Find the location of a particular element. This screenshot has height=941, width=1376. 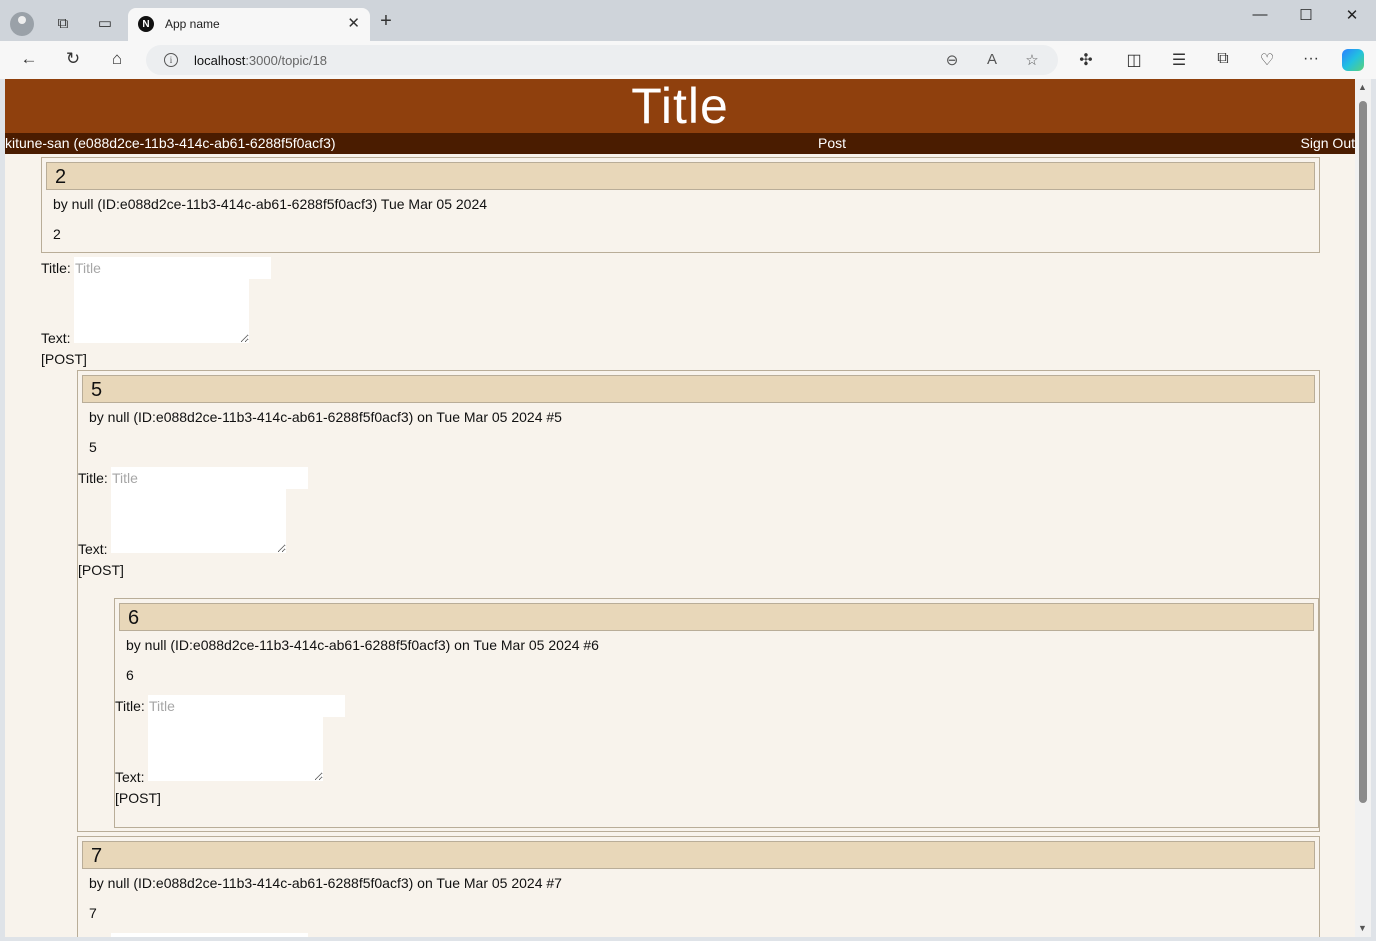

maximize-icon: ☐ is located at coordinates (1306, 15).